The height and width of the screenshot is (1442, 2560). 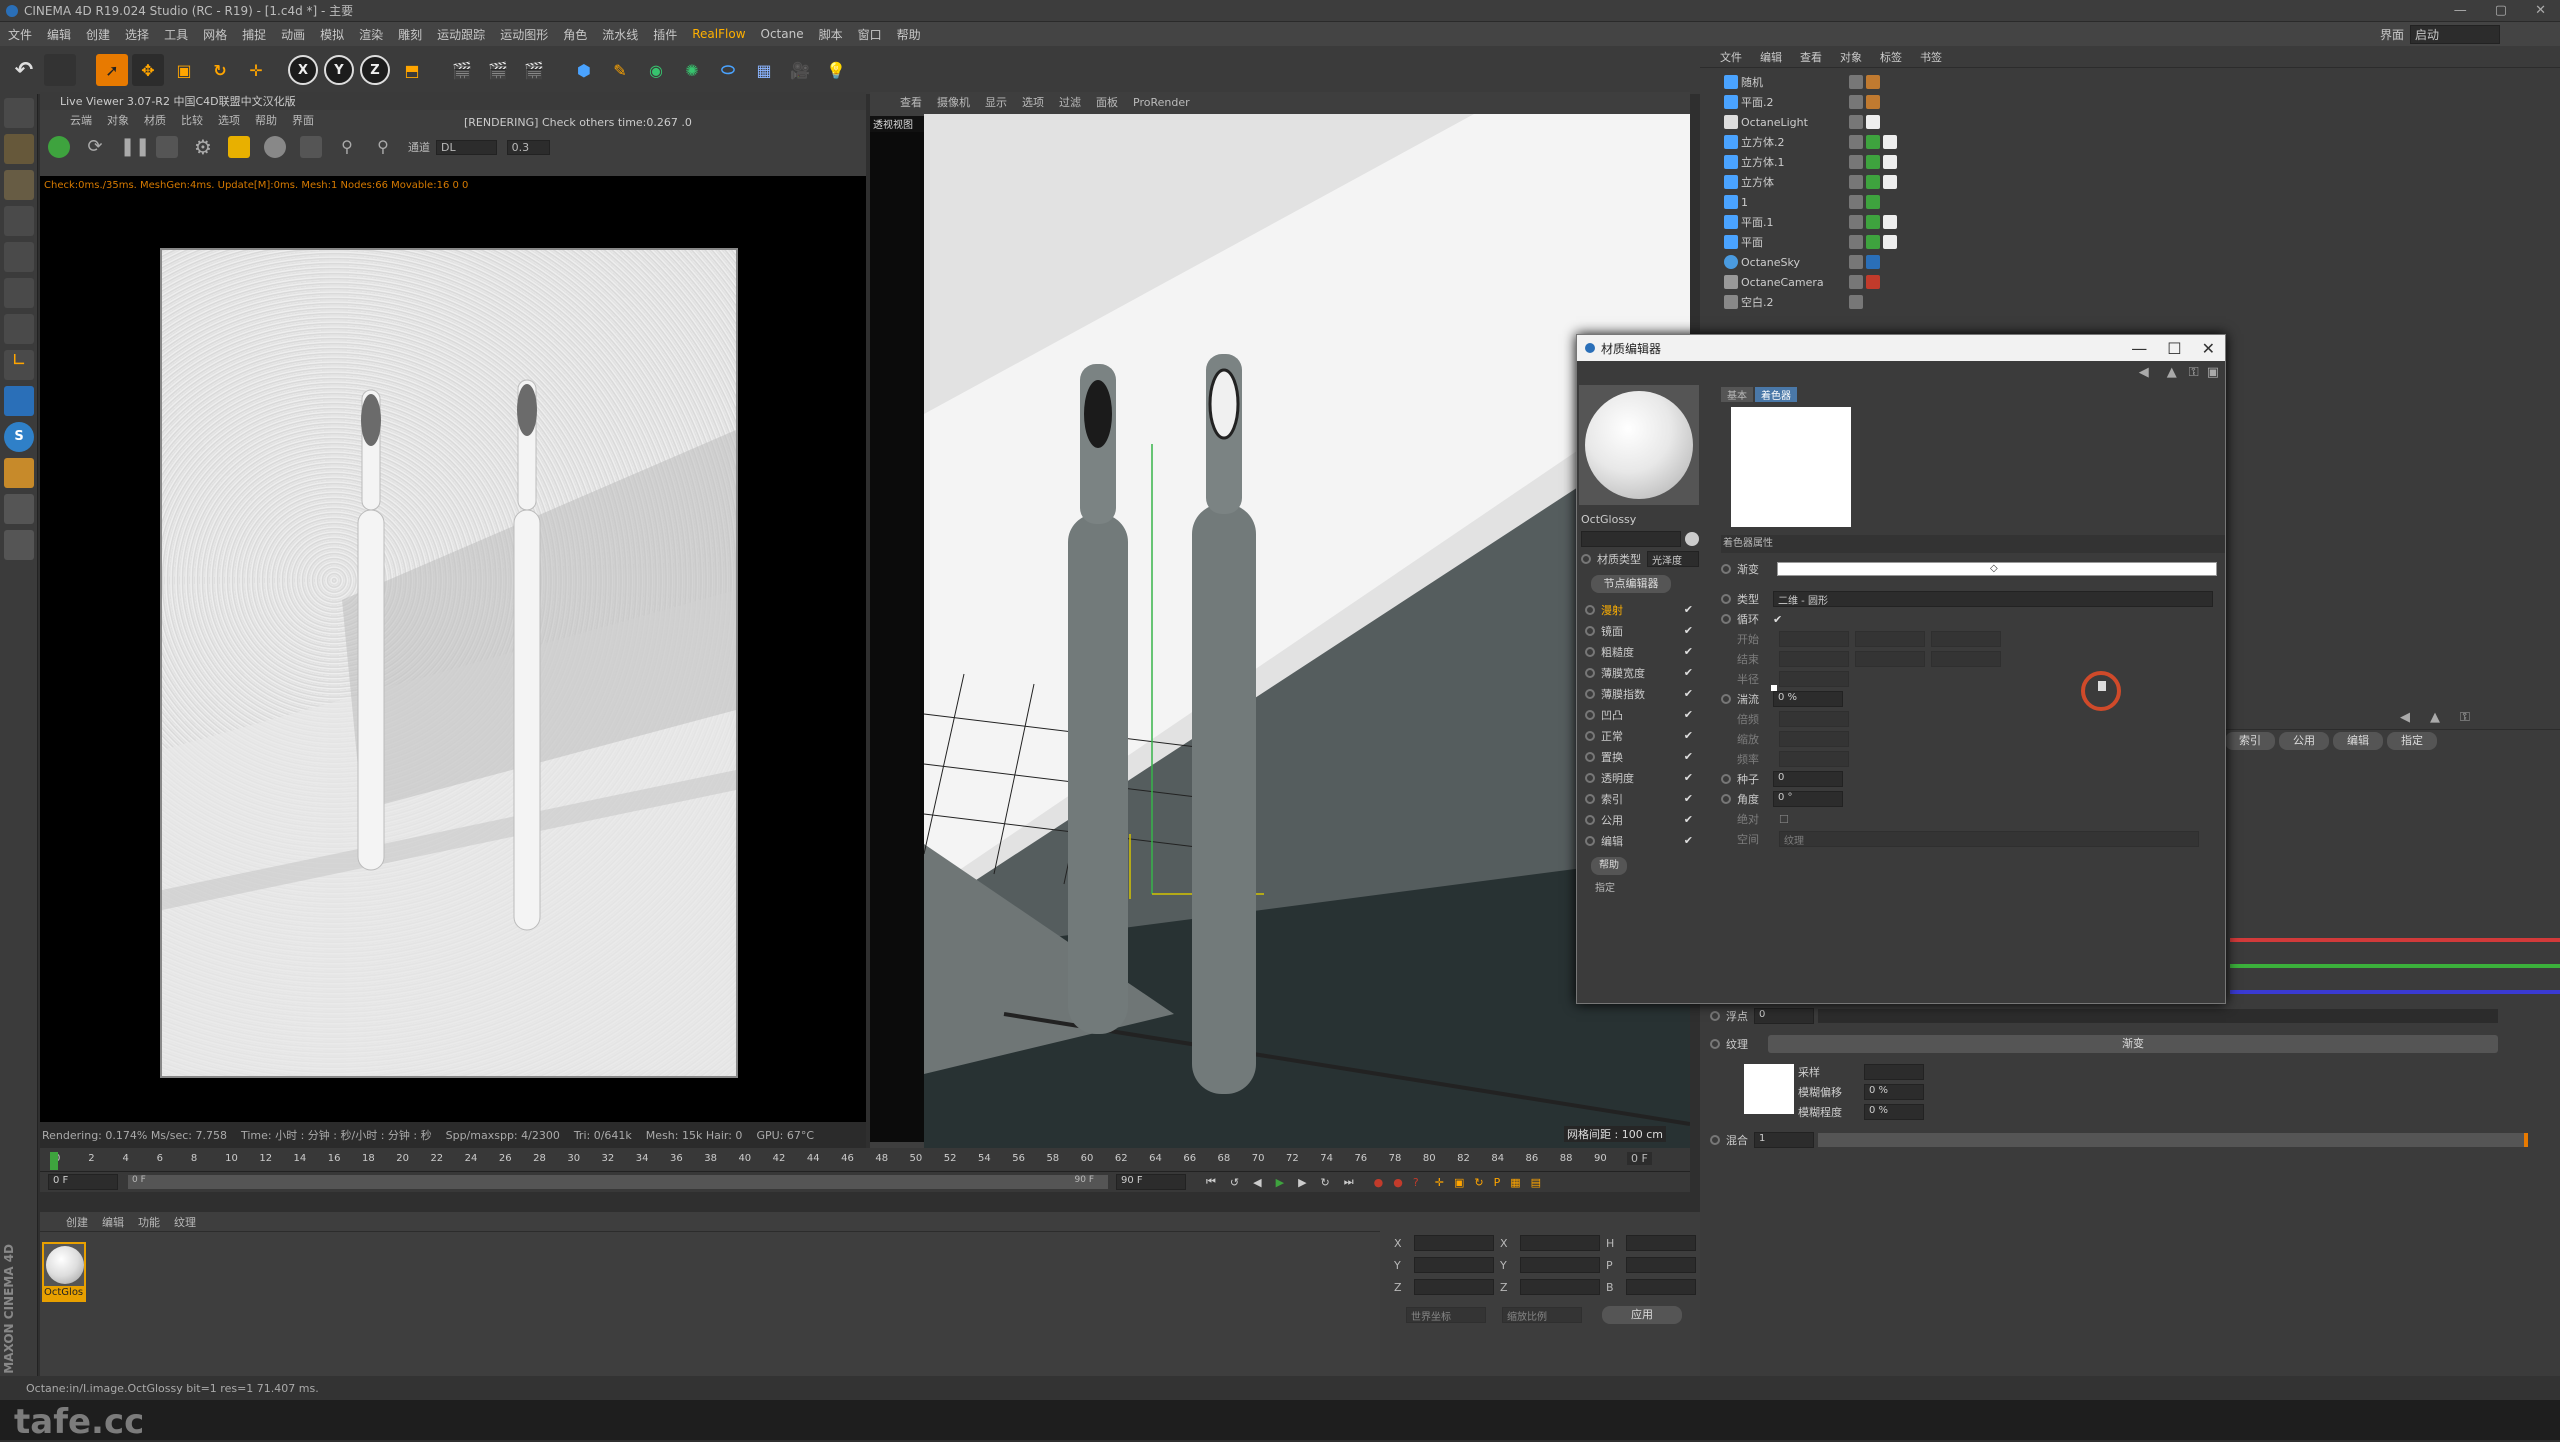 What do you see at coordinates (996, 102) in the screenshot?
I see `vp-menu-display: 显示` at bounding box center [996, 102].